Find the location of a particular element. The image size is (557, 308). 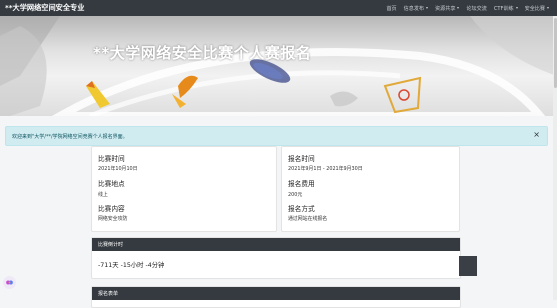

assistant-floating-button is located at coordinates (9, 282).